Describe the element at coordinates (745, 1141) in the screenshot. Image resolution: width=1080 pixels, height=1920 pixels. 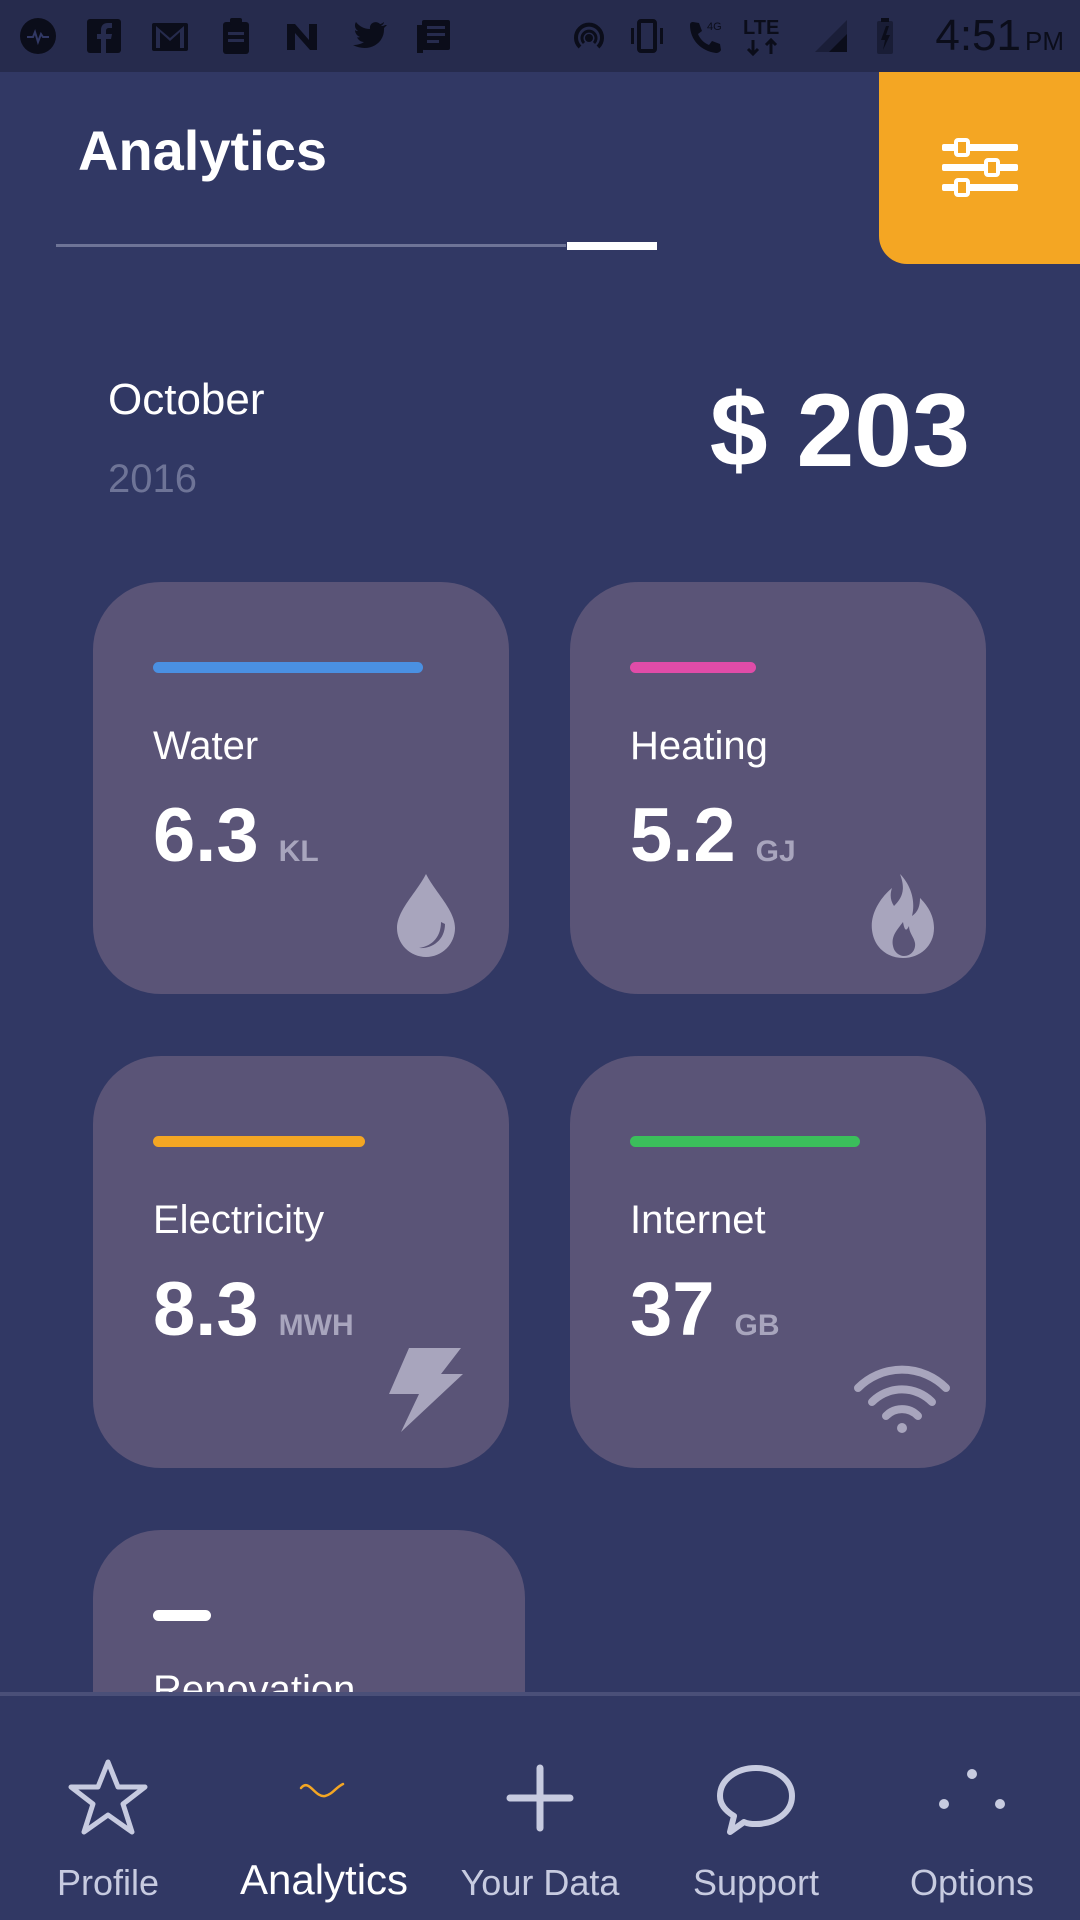
I see `internet-bar` at that location.